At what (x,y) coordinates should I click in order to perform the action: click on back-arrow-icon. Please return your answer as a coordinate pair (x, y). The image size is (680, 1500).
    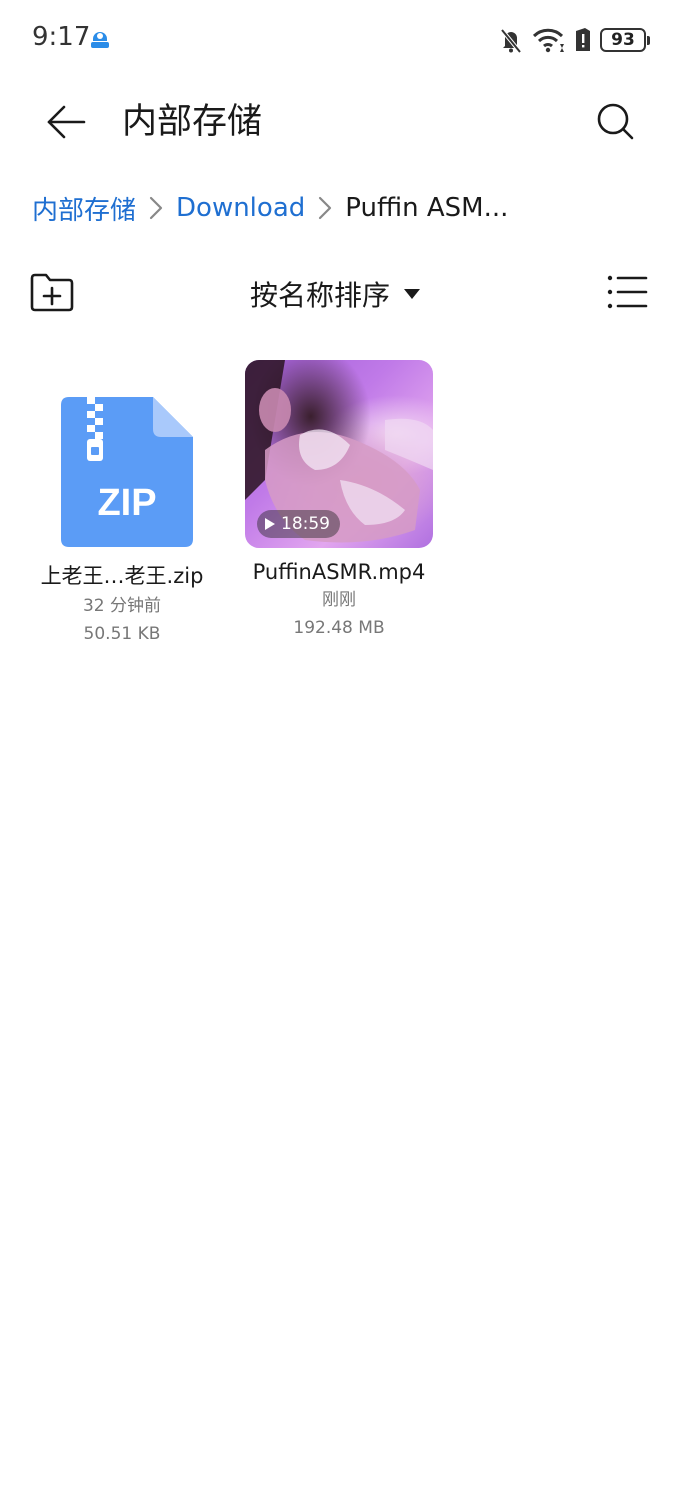
    Looking at the image, I should click on (66, 122).